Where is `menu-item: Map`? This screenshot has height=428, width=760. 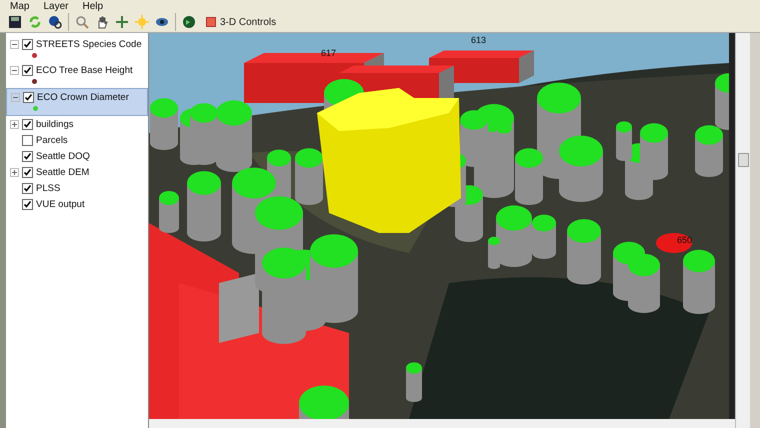 menu-item: Map is located at coordinates (20, 6).